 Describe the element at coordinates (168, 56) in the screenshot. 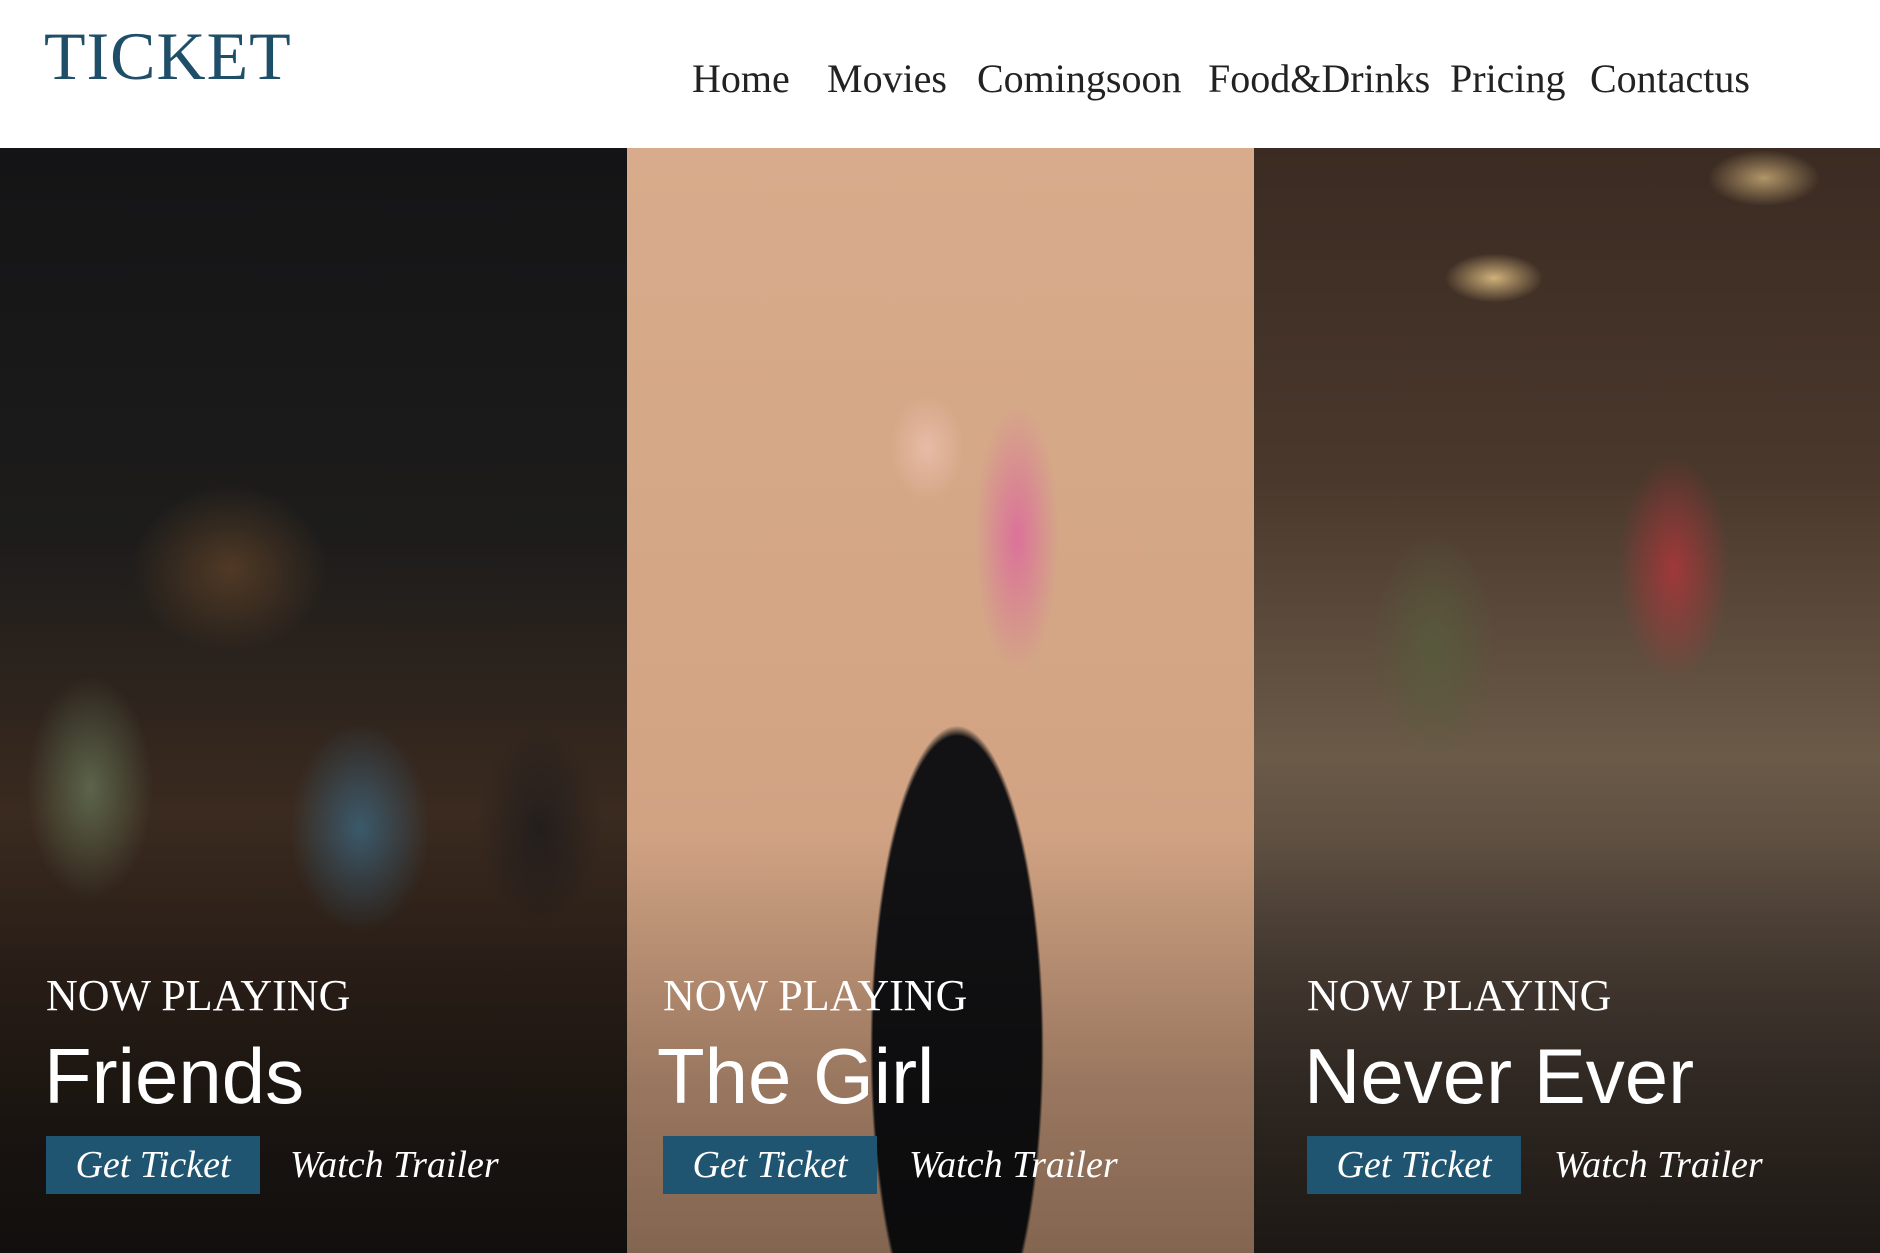

I see `site-logo: TICKET` at that location.